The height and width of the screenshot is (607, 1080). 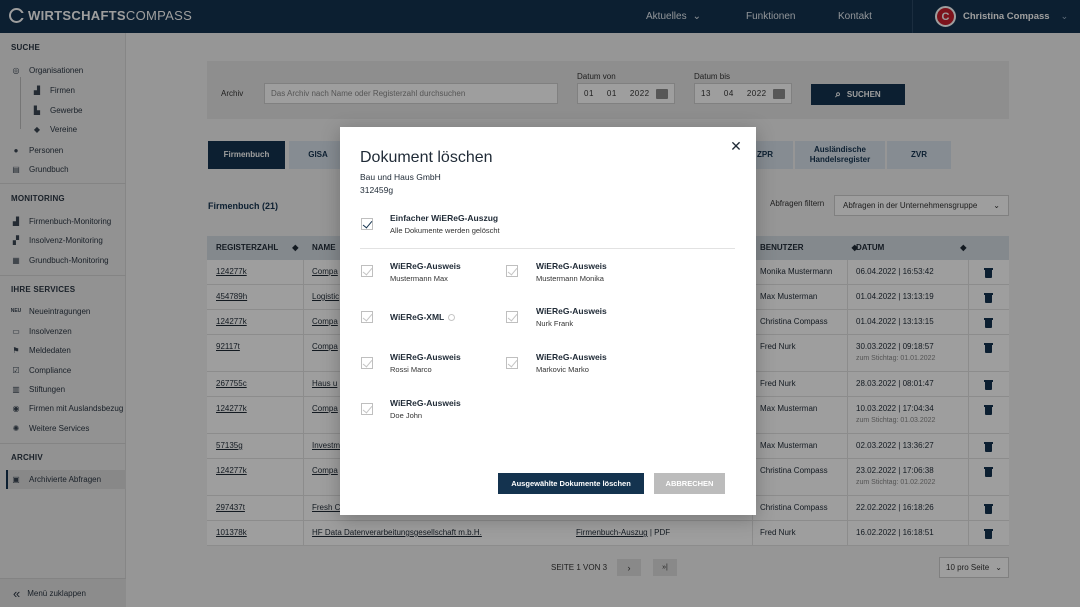 What do you see at coordinates (445, 230) in the screenshot?
I see `main-option-subtitle: Alle Dokumente werden gelöscht` at bounding box center [445, 230].